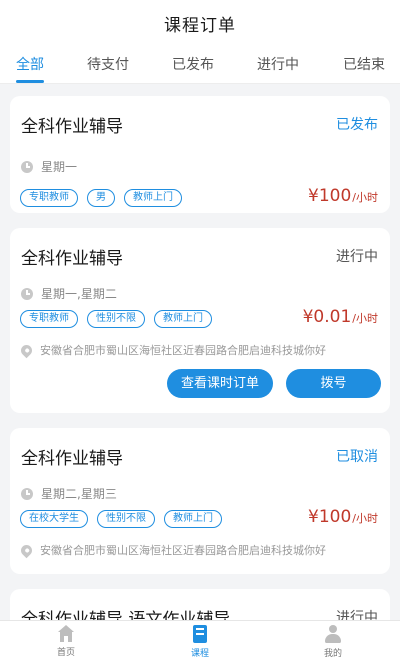 The image size is (400, 661). What do you see at coordinates (193, 64) in the screenshot?
I see `tab-published: 已发布` at bounding box center [193, 64].